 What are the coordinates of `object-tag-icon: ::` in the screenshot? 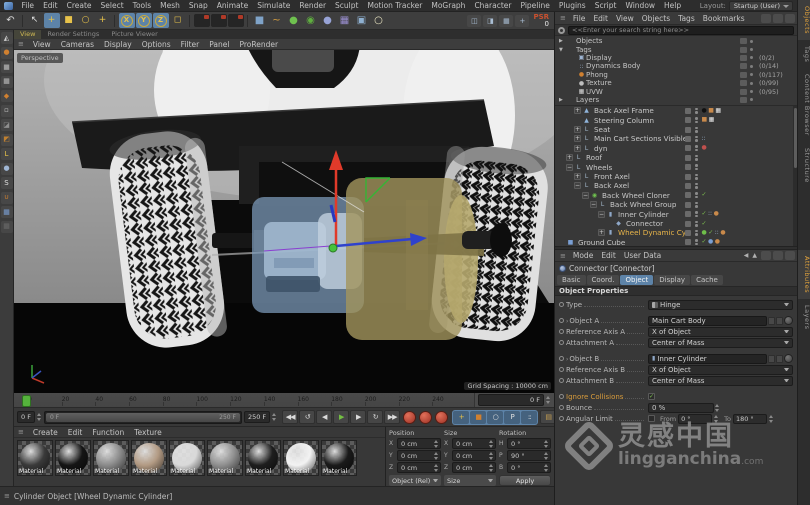 It's located at (710, 214).